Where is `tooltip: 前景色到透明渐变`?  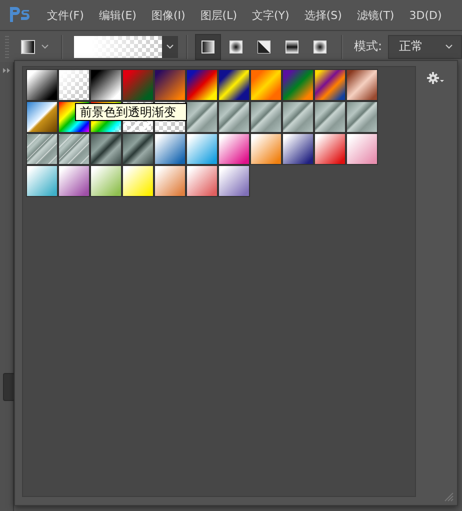
tooltip: 前景色到透明渐变 is located at coordinates (131, 112).